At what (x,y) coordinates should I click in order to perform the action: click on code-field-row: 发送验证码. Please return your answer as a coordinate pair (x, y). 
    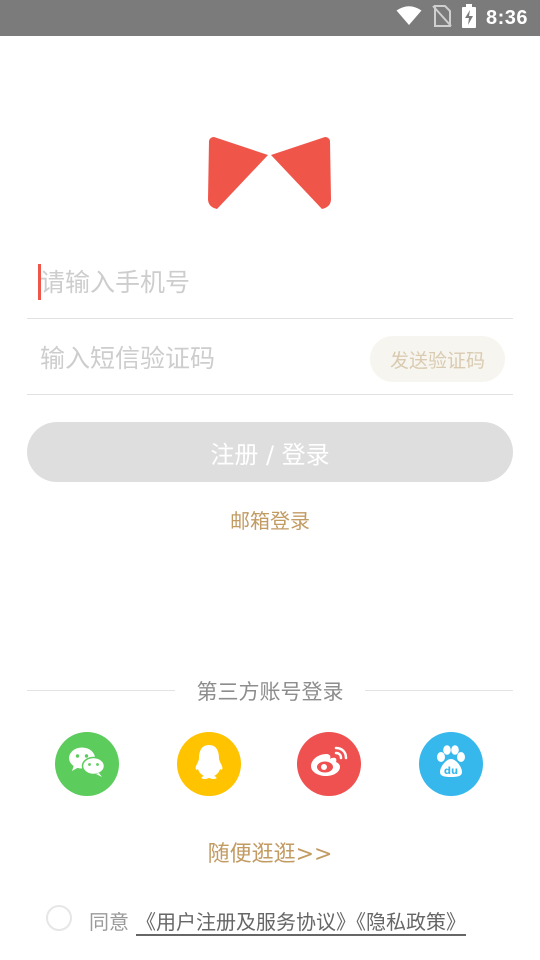
    Looking at the image, I should click on (270, 358).